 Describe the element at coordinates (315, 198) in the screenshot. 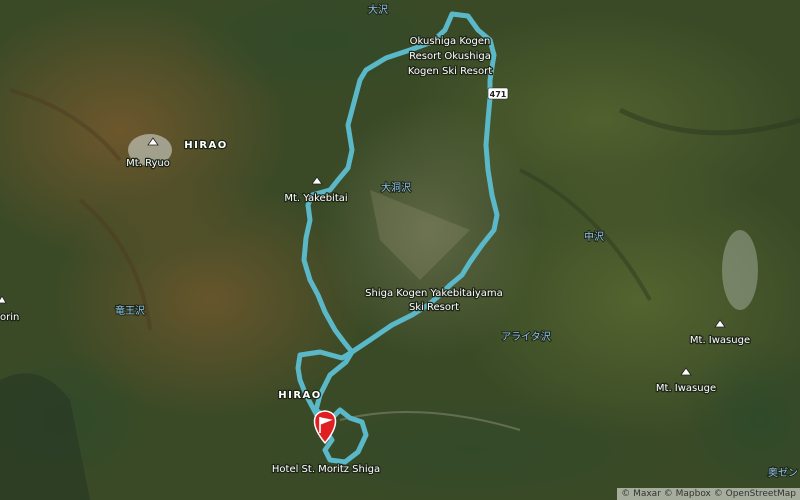

I see `label-mt-yakebitai: Mt. Yakebitai` at that location.